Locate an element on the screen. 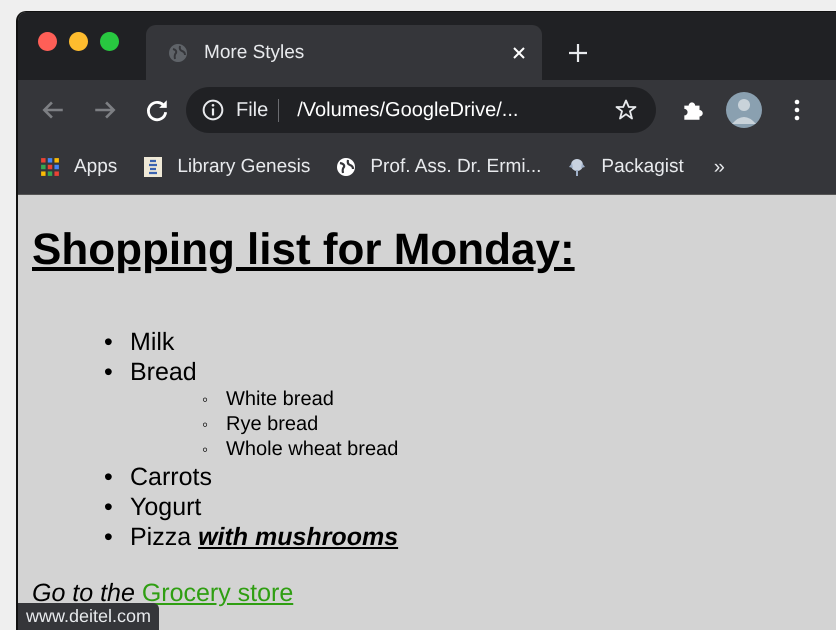 The image size is (836, 630). zoom-window-button is located at coordinates (109, 41).